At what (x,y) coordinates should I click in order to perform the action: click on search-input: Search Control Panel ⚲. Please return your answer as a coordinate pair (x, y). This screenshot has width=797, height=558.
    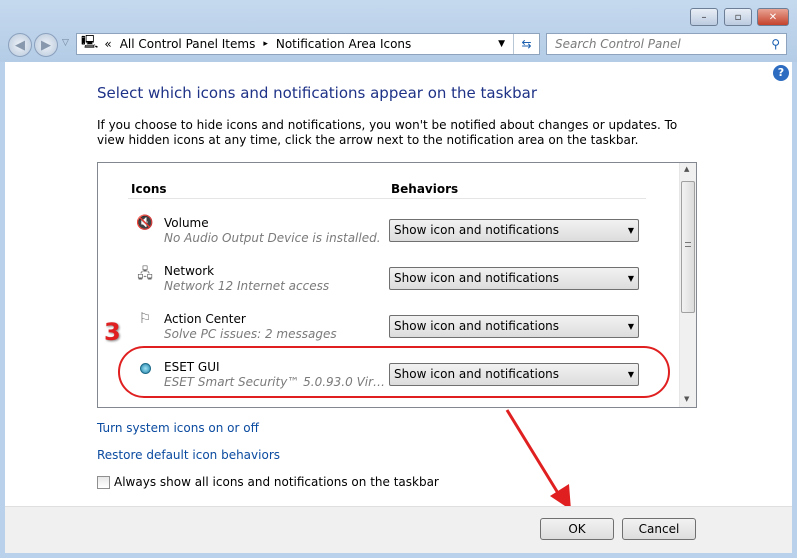
    Looking at the image, I should click on (666, 44).